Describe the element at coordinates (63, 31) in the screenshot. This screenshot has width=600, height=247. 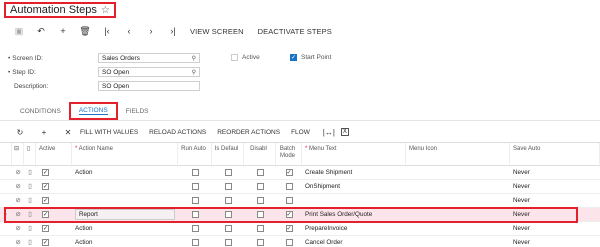
I see `add-icon: +` at that location.